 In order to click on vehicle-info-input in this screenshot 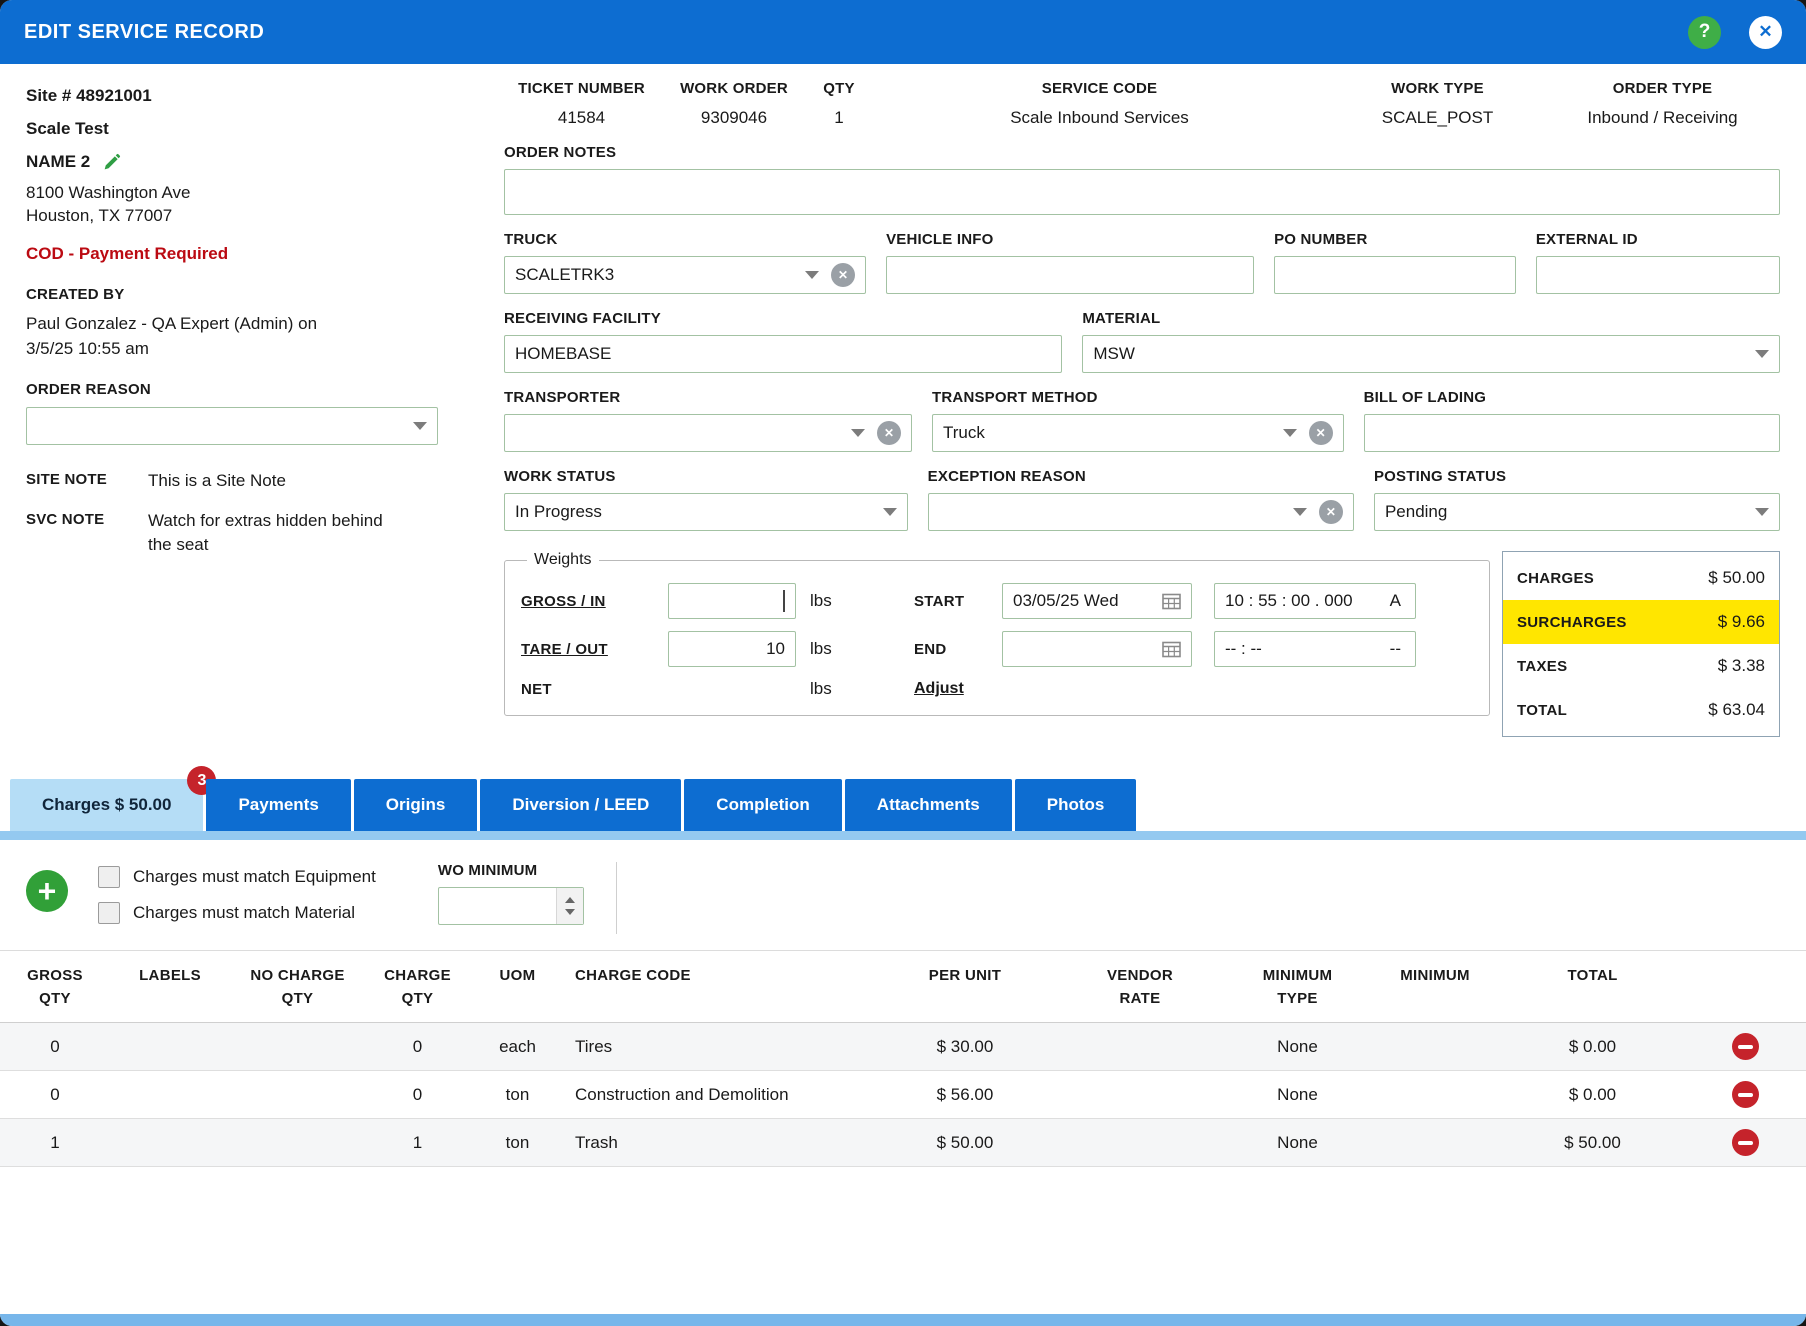, I will do `click(1070, 275)`.